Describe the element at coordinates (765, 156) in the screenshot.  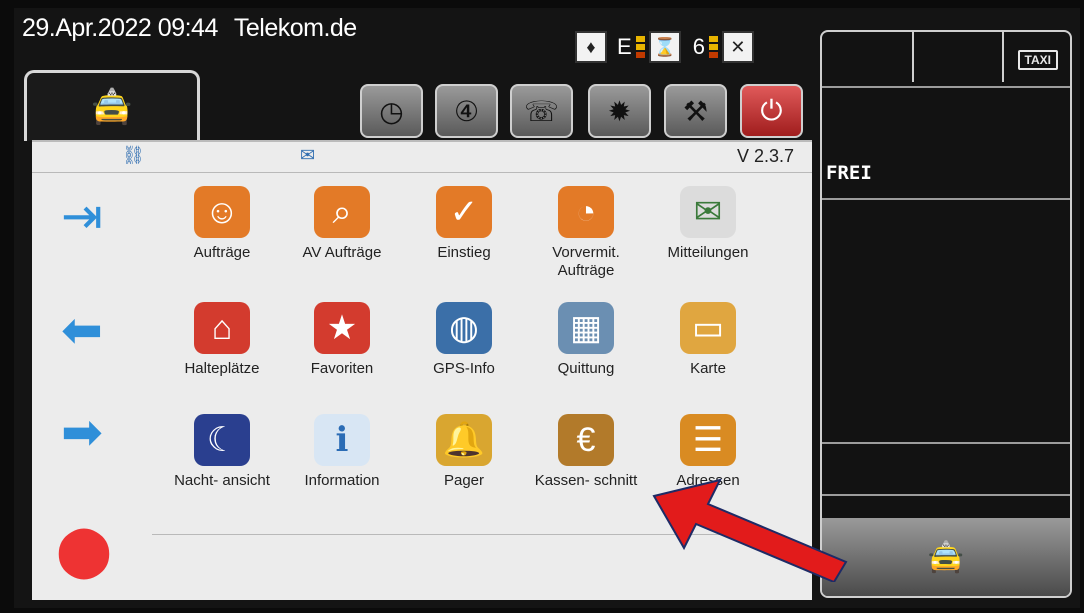
I see `version-label: V 2.3.7` at that location.